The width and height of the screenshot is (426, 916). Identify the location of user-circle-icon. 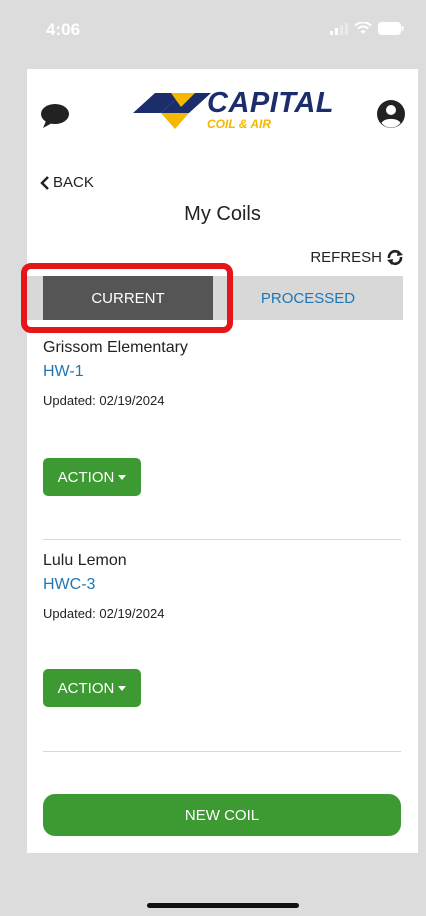
(391, 114).